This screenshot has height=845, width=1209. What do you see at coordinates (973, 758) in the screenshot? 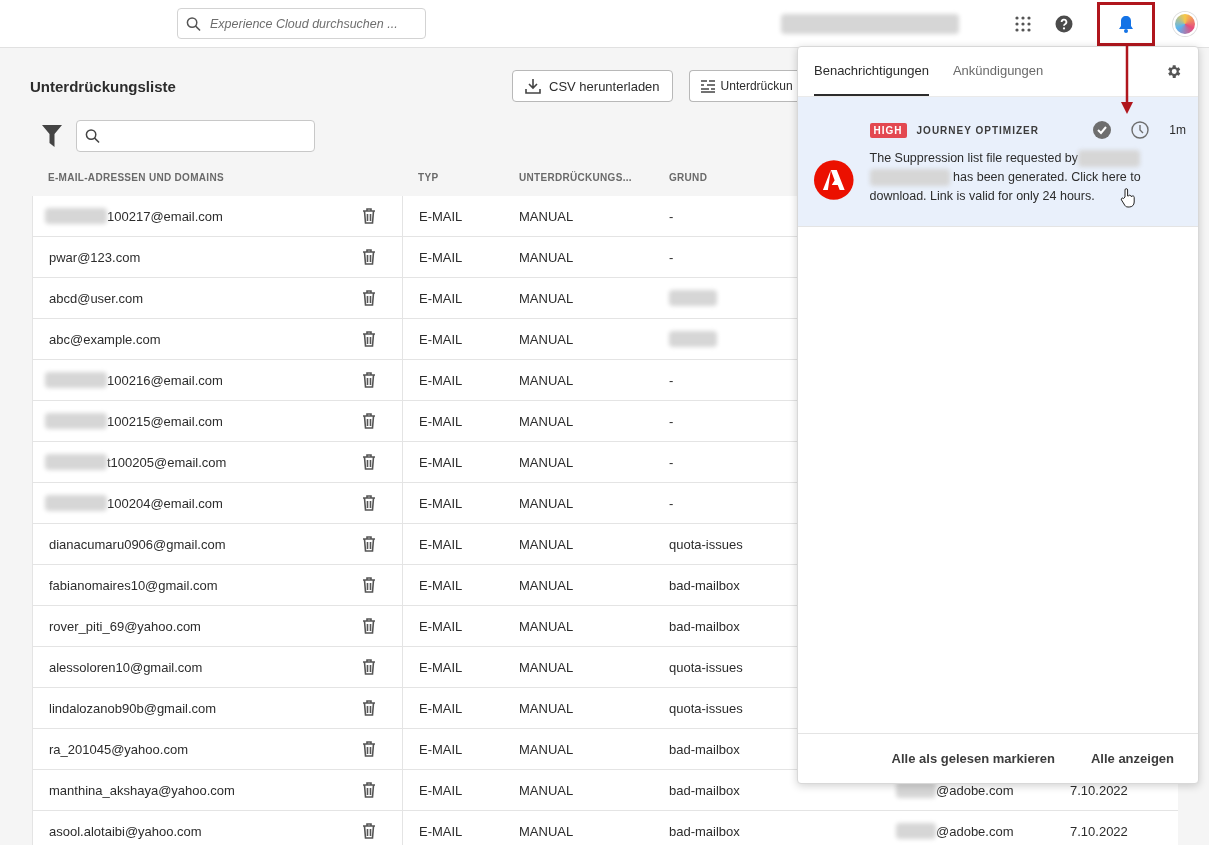
I see `mark-all-read-button: Alle als gelesen markieren` at bounding box center [973, 758].